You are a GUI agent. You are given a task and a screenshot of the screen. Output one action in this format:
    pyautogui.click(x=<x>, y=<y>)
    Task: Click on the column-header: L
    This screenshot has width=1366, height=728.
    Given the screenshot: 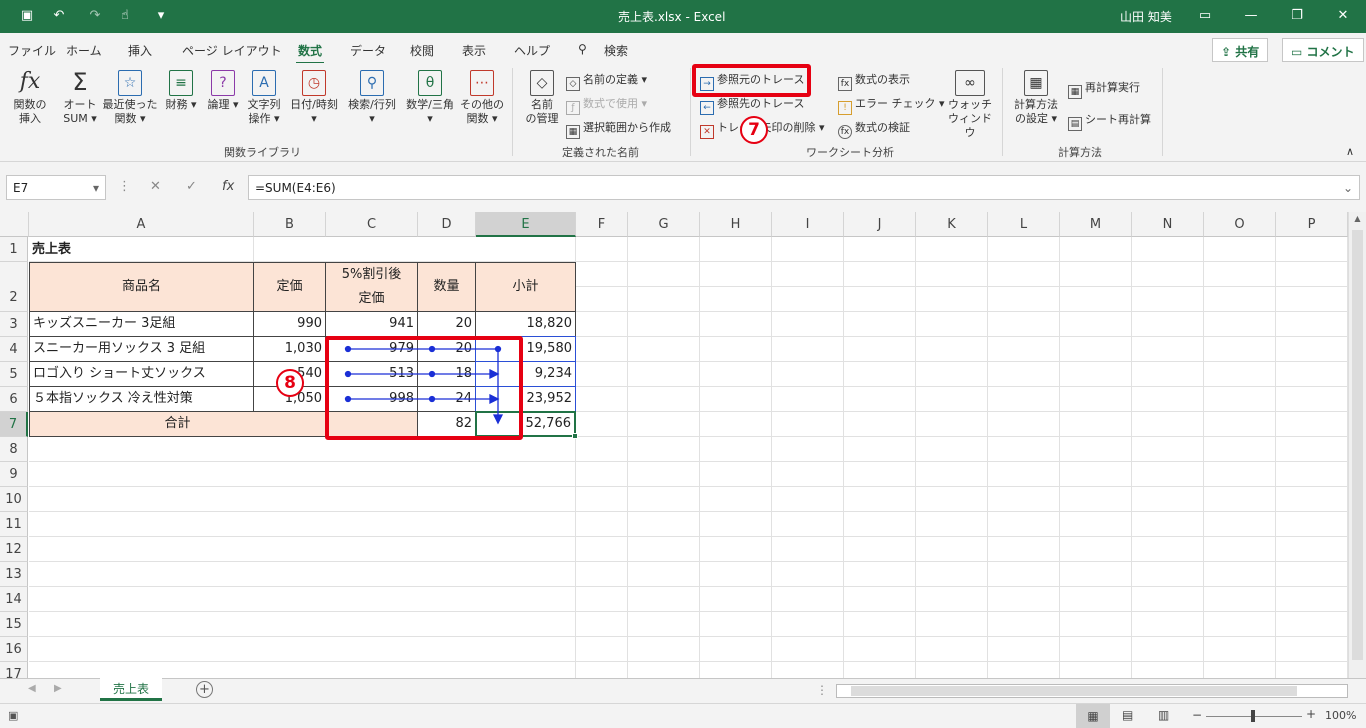 What is the action you would take?
    pyautogui.click(x=1024, y=224)
    